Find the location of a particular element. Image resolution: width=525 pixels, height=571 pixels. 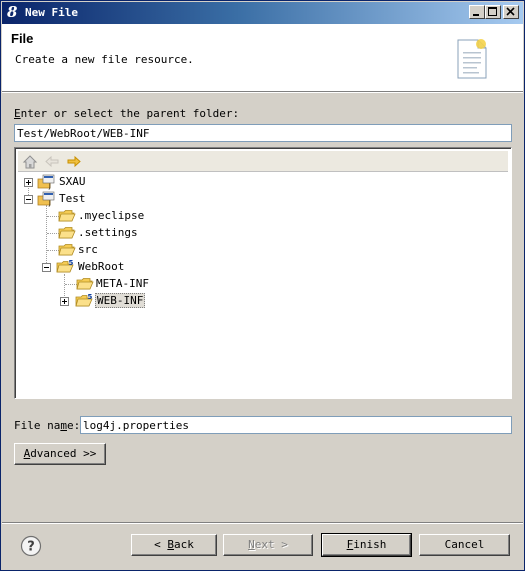

title-bar: 8 New File is located at coordinates (262, 13).